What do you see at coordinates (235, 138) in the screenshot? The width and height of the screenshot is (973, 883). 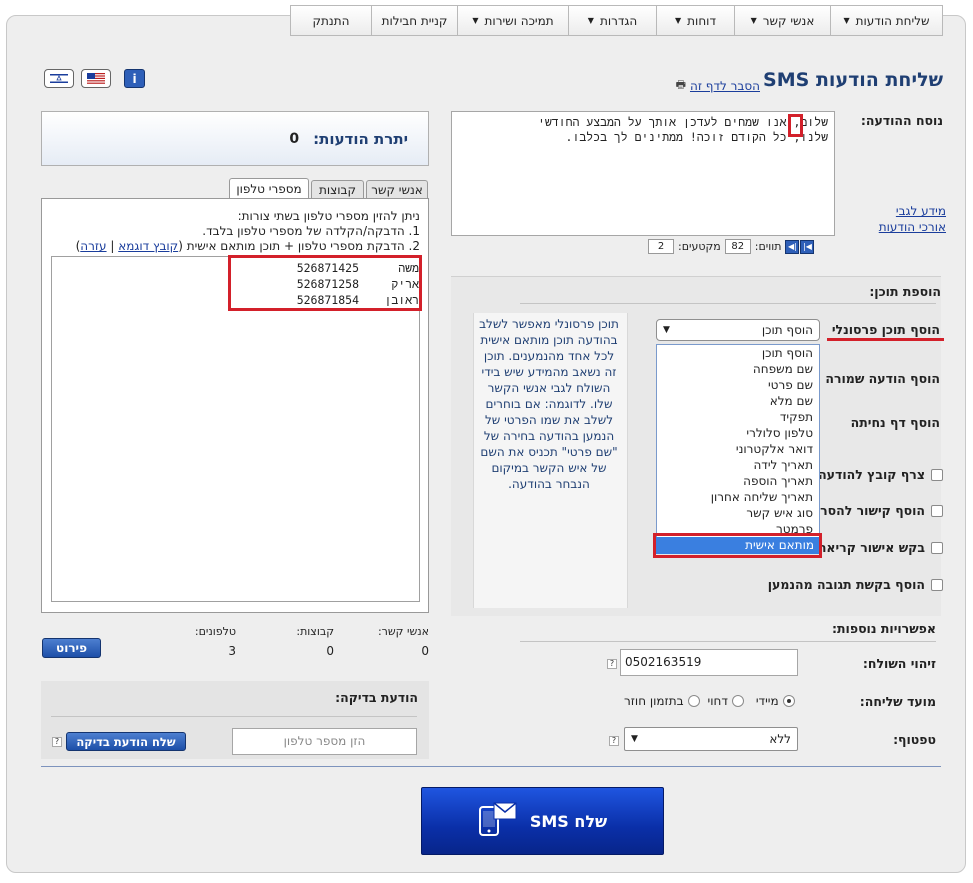 I see `balance-box: יתרת הודעות: 0` at bounding box center [235, 138].